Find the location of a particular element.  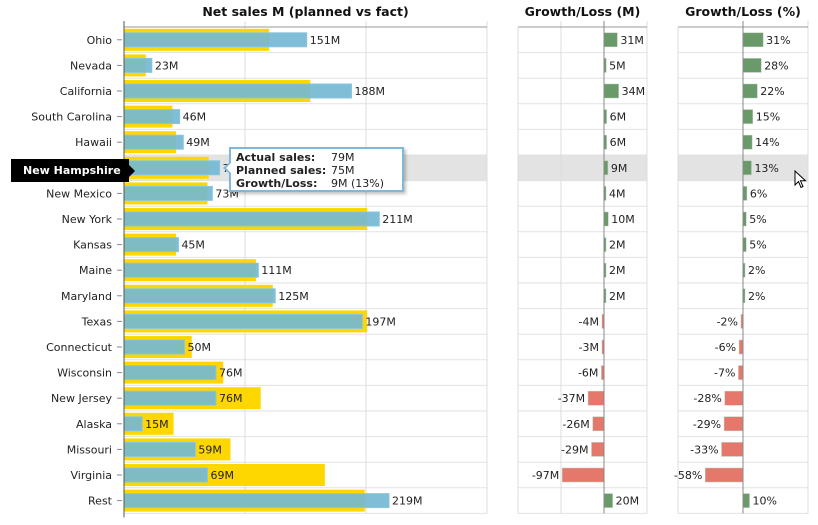

category-label: Rest is located at coordinates (100, 501).